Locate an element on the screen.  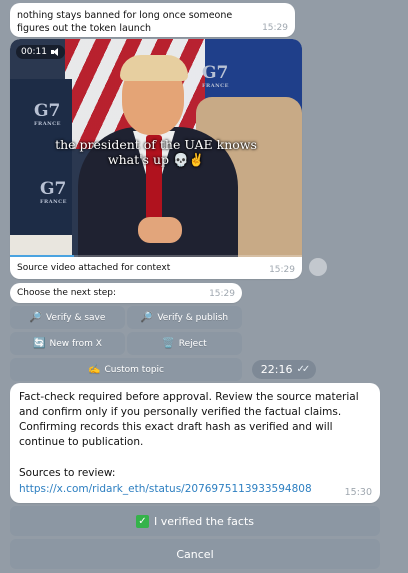
speaker-muted-icon is located at coordinates (55, 52).